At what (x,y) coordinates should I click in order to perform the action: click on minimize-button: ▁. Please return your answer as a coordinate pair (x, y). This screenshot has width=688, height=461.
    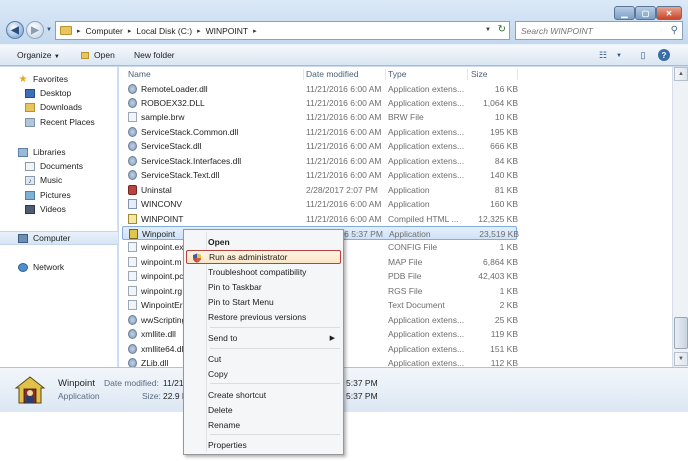
    Looking at the image, I should click on (624, 13).